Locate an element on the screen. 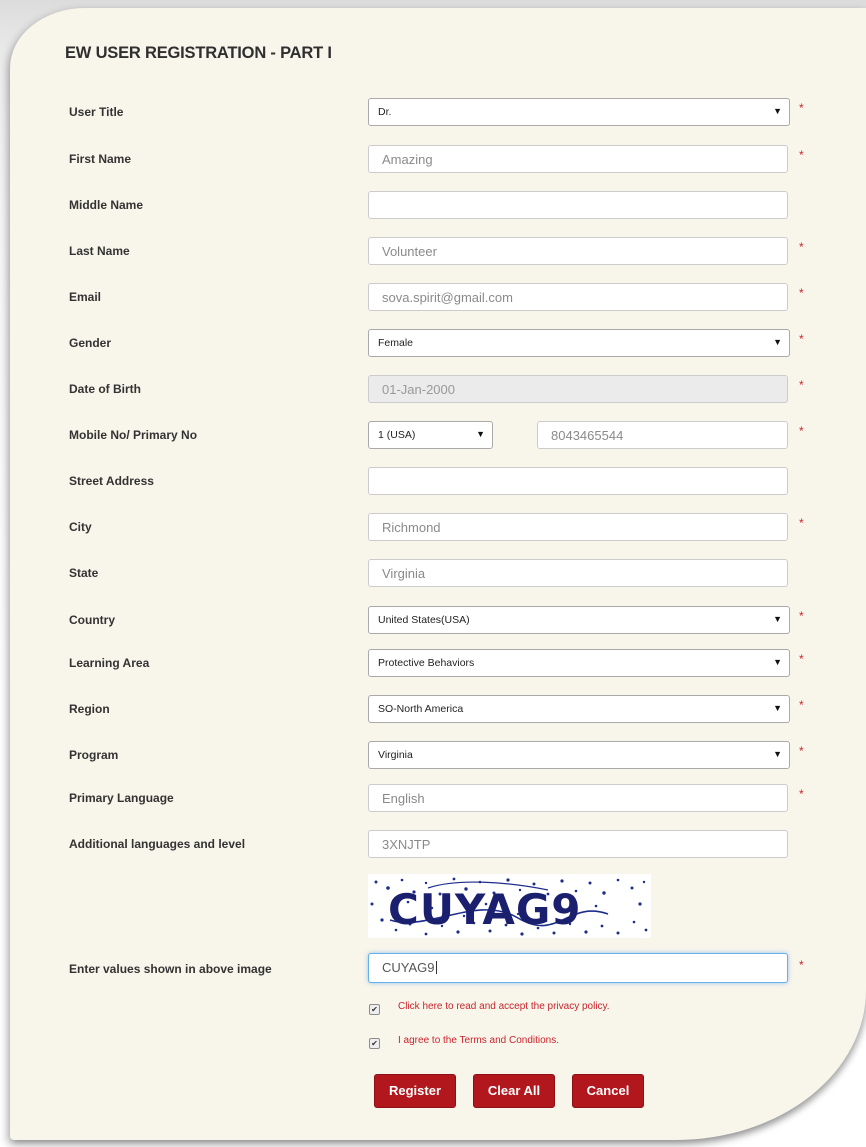 The width and height of the screenshot is (866, 1147). last-name-row: Last Name Volunteer * is located at coordinates (438, 251).